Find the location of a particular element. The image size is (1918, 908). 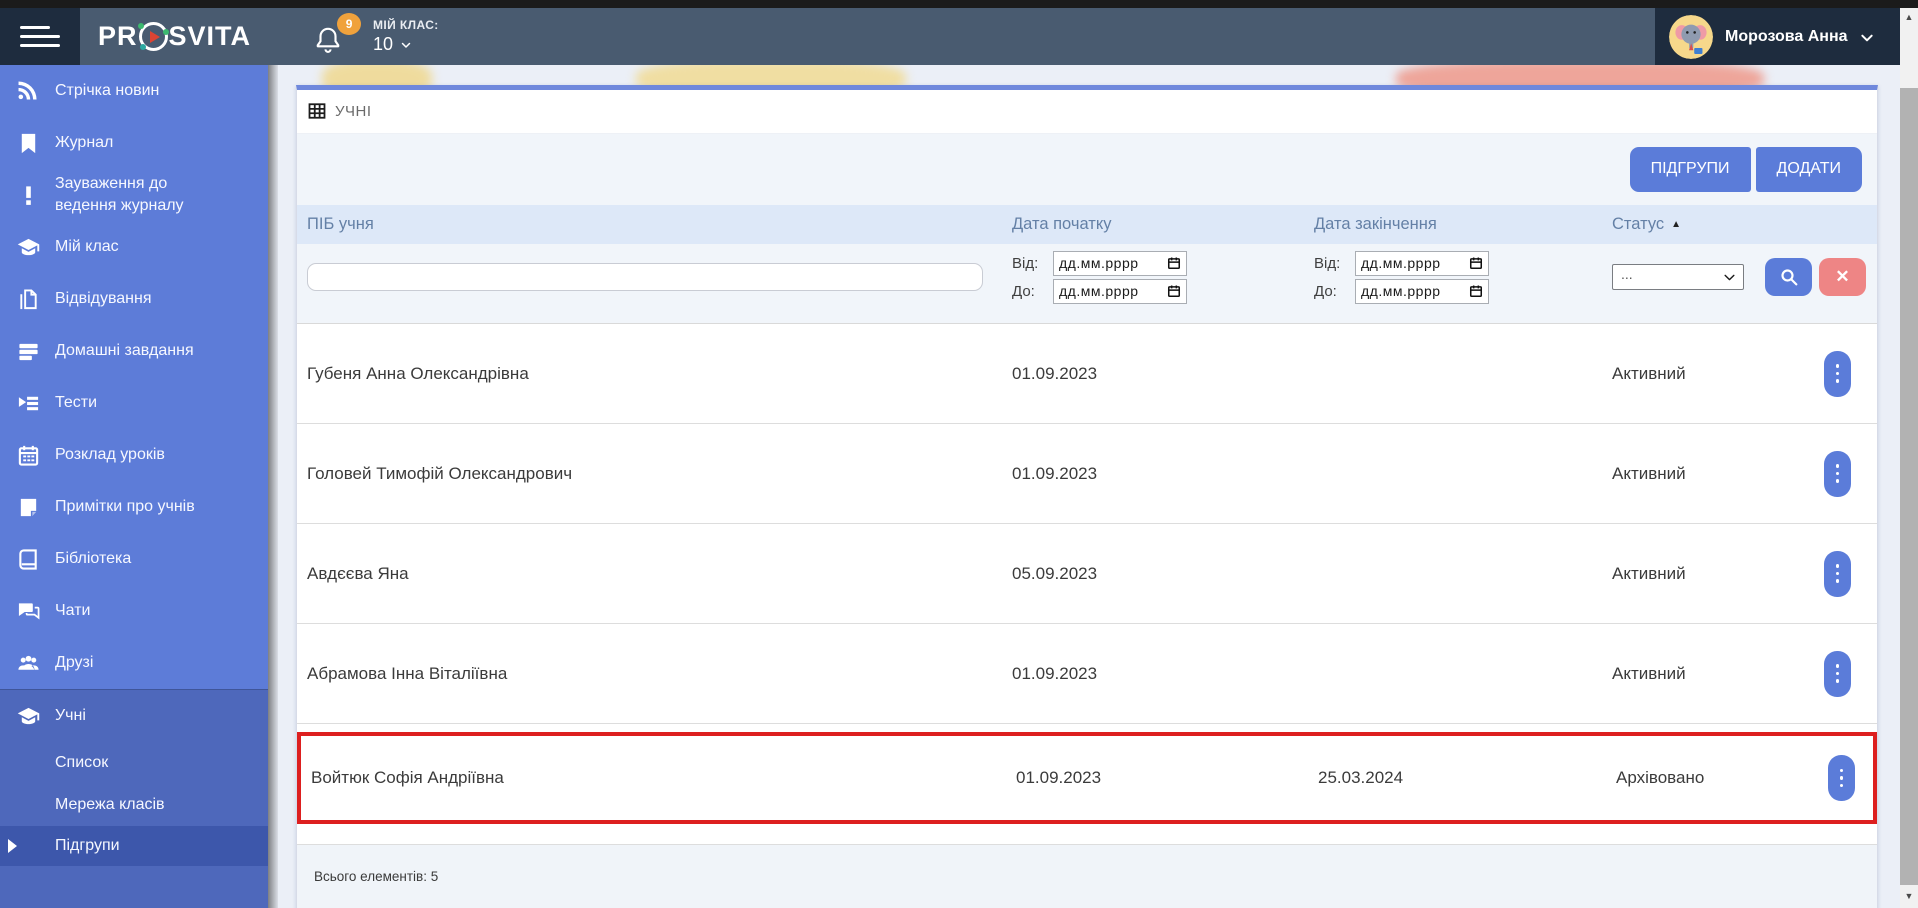

end-date-cell: 25.03.2024 is located at coordinates (1361, 778).